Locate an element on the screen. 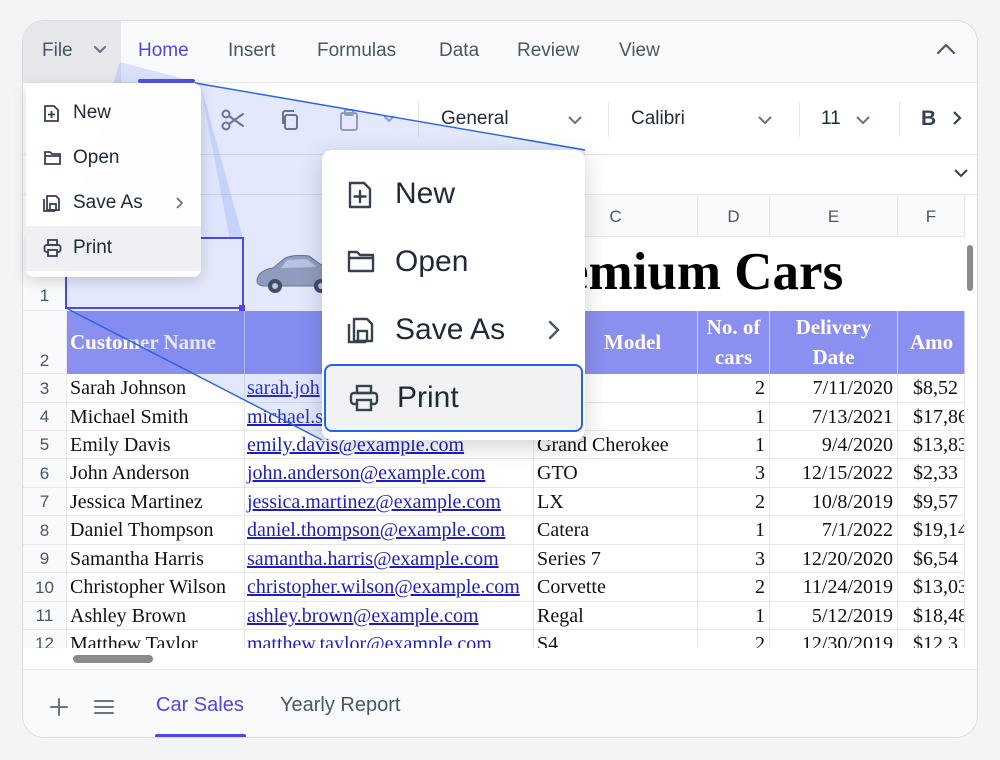  copy-icon is located at coordinates (290, 120).